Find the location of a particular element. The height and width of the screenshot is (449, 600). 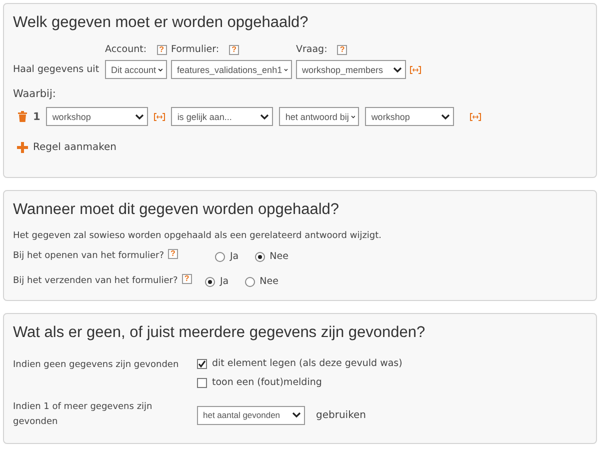

question-label: Bij het openen van het formulier? is located at coordinates (88, 256).